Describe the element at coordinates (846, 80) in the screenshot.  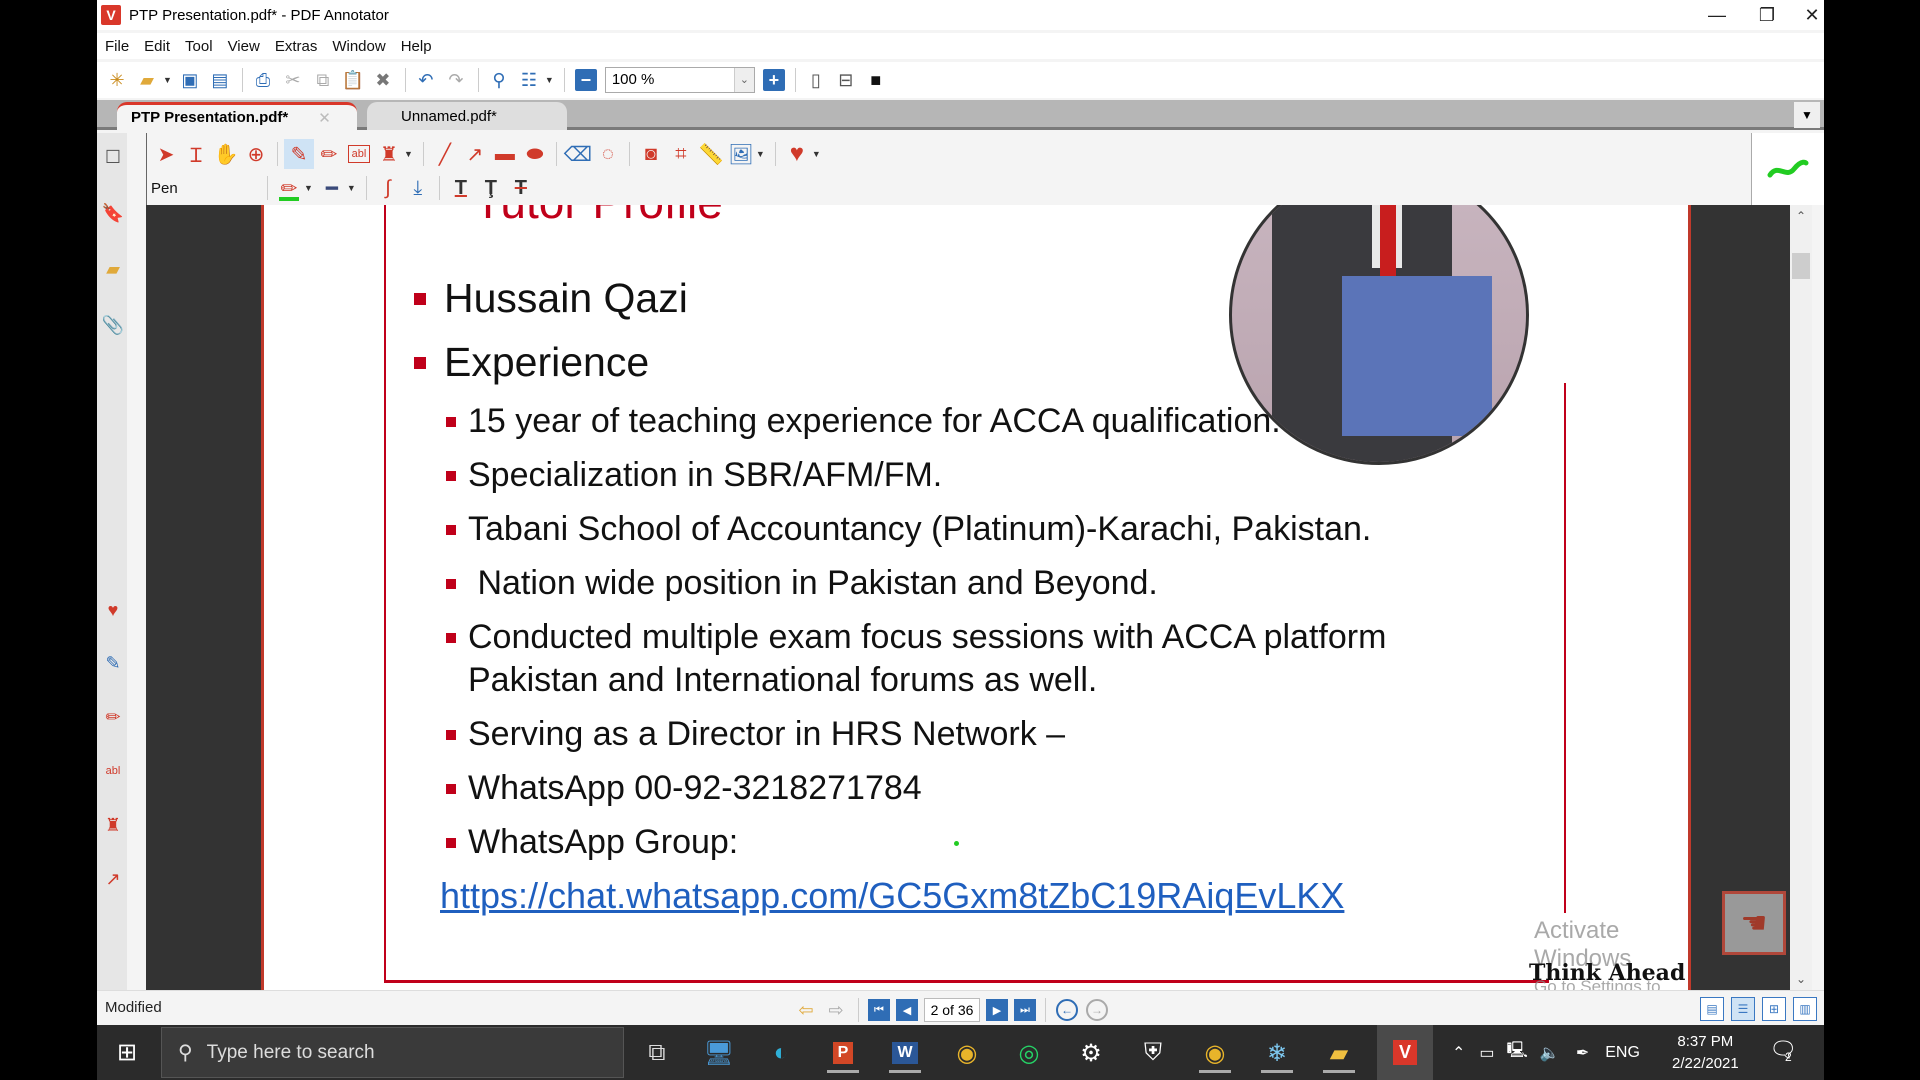
I see `fit-width-icon: ⊟` at that location.